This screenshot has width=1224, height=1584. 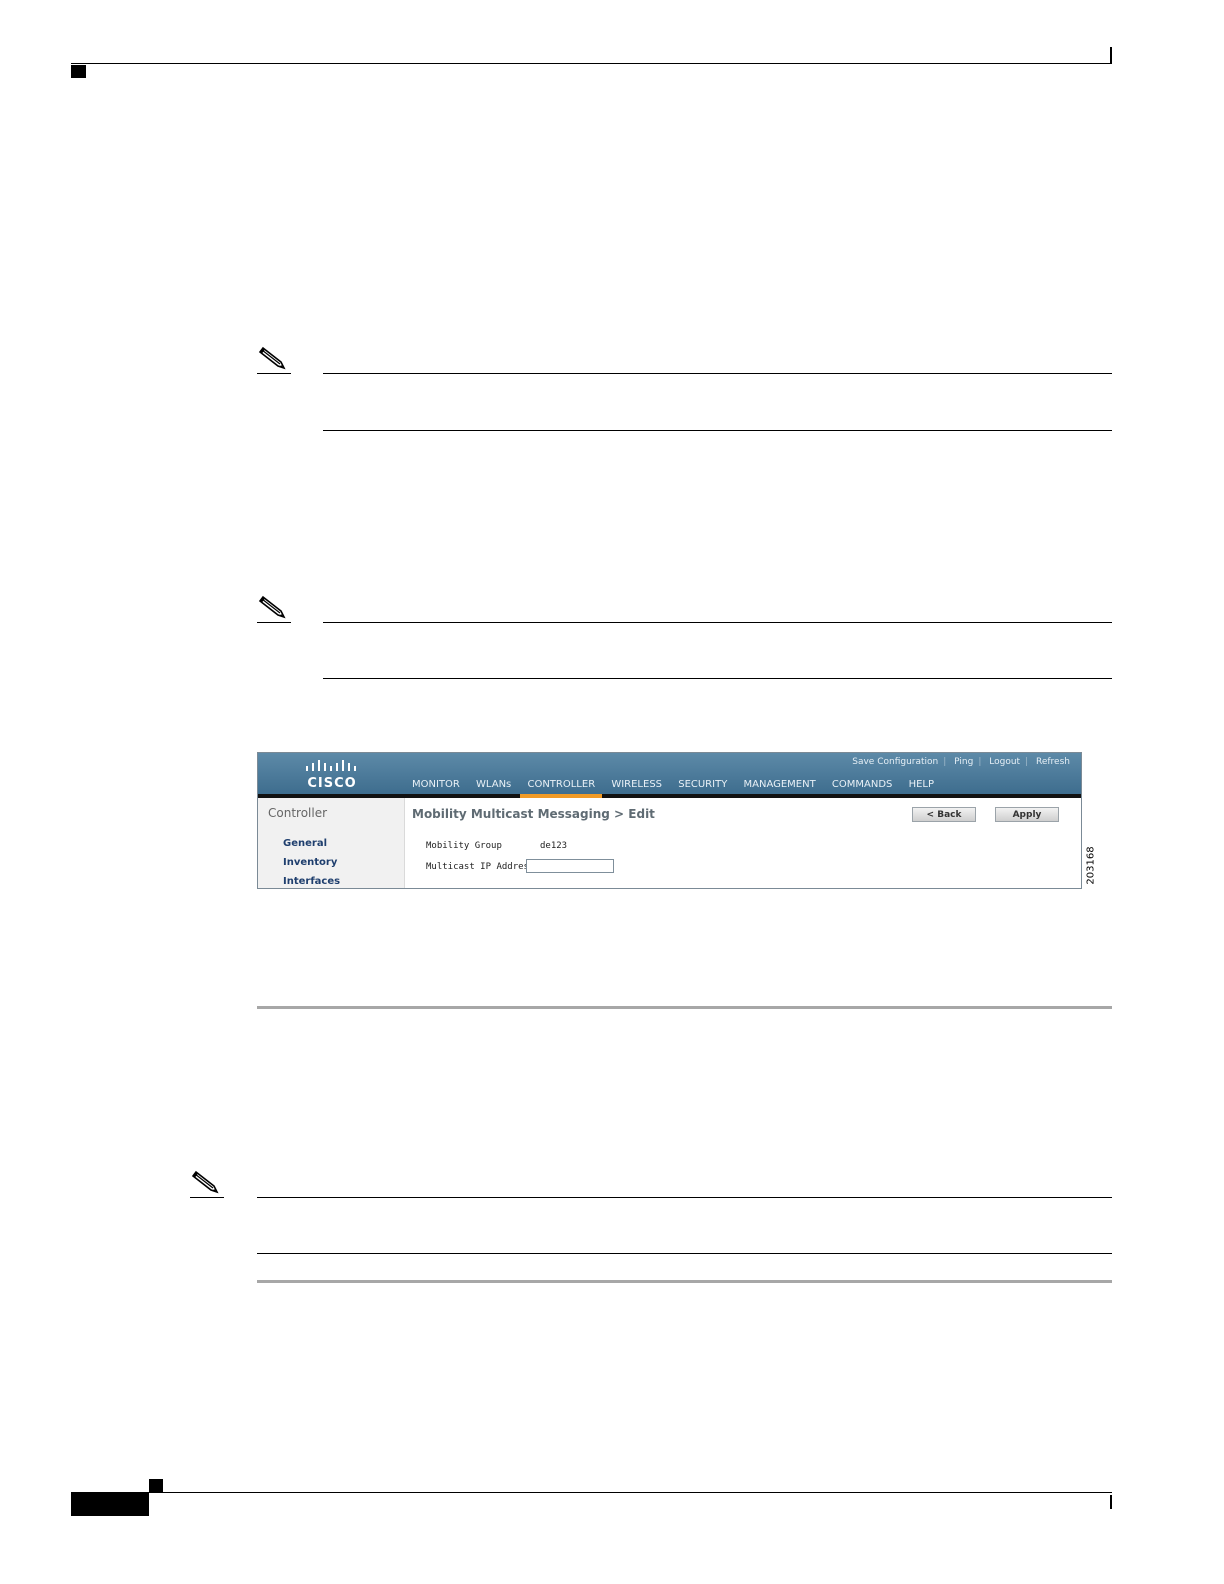 What do you see at coordinates (331, 765) in the screenshot?
I see `cisco-bridge-icon` at bounding box center [331, 765].